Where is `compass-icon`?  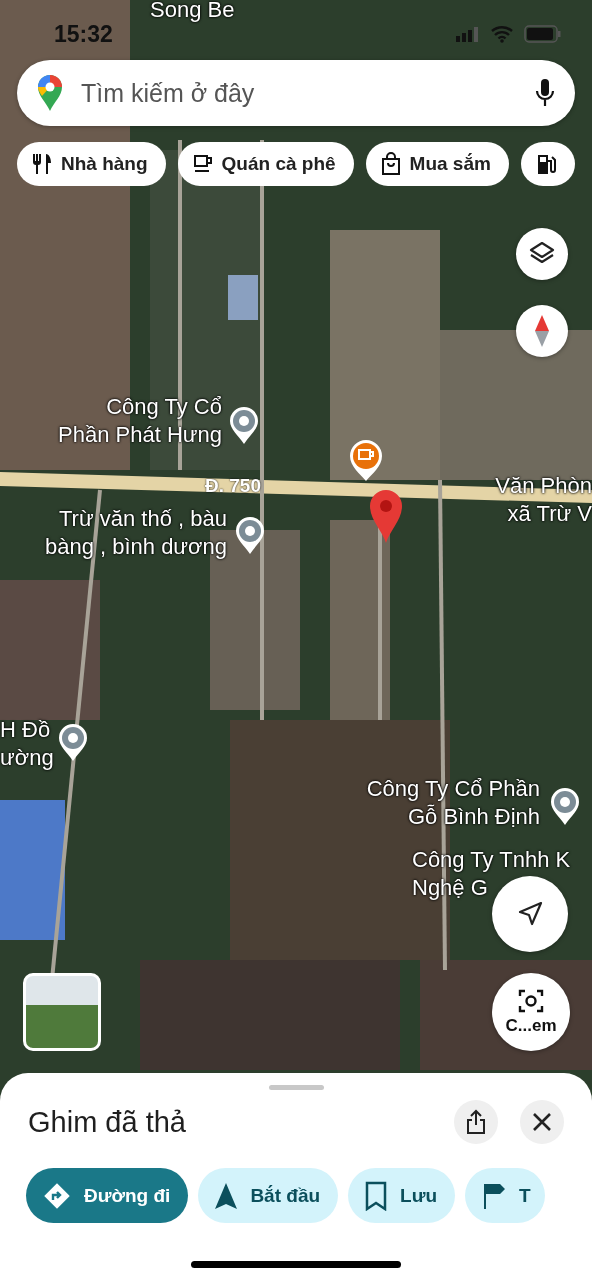
compass-icon is located at coordinates (542, 331).